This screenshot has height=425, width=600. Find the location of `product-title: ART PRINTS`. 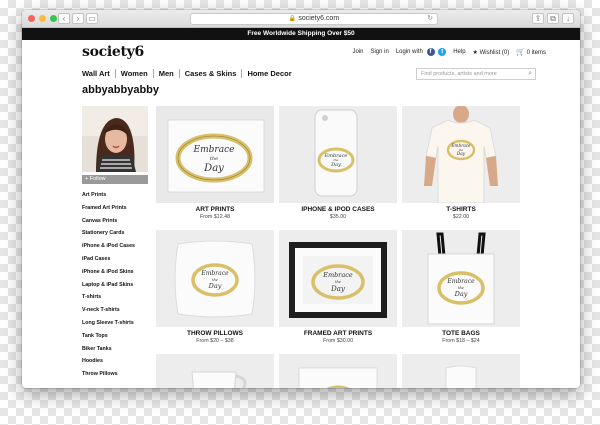

product-title: ART PRINTS is located at coordinates (215, 209).